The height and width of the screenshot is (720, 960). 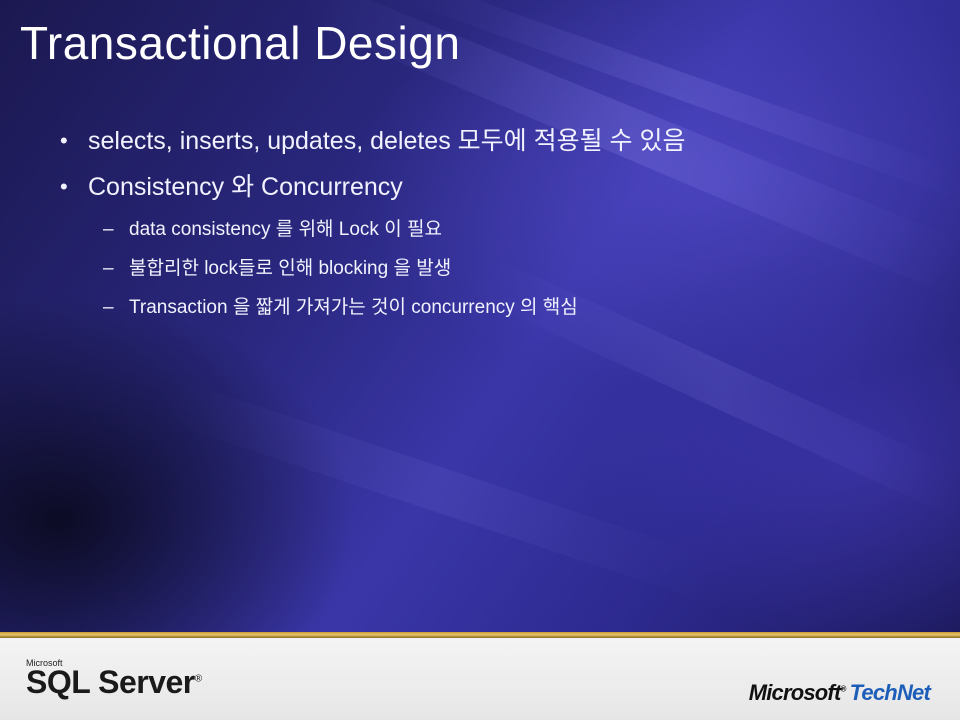 What do you see at coordinates (480, 679) in the screenshot?
I see `footer-bar: Microsoft SQL Server® Microsoft® TechNet` at bounding box center [480, 679].